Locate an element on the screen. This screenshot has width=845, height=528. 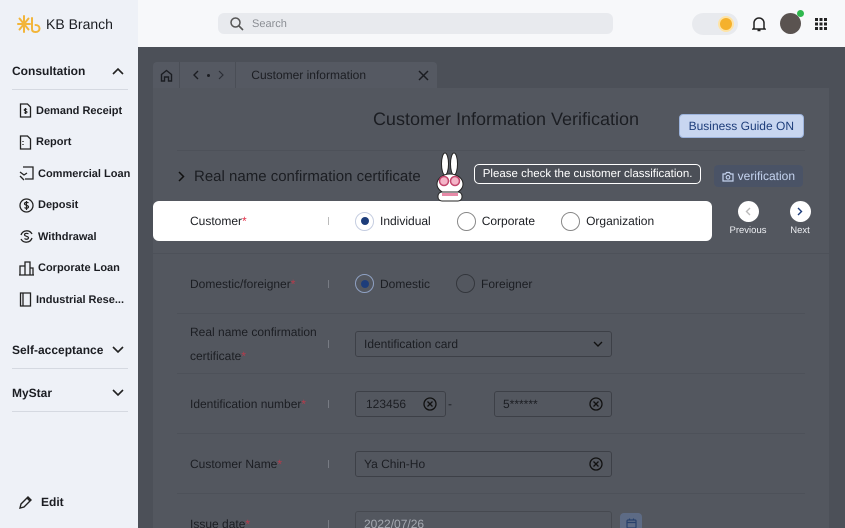
app-title: KB Branch is located at coordinates (79, 24).